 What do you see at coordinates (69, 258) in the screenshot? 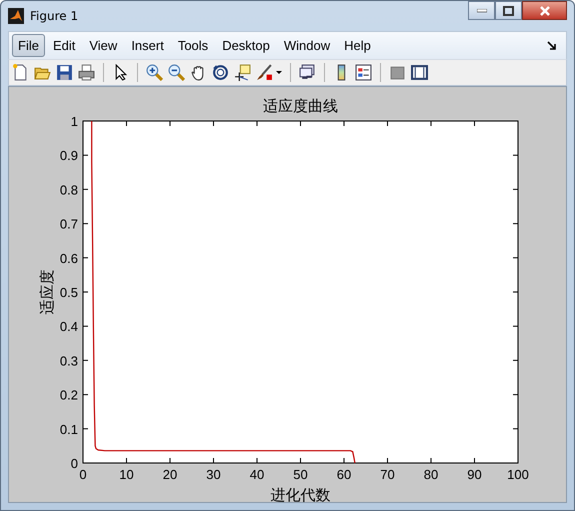
I see `y-tick-label: 0.6` at bounding box center [69, 258].